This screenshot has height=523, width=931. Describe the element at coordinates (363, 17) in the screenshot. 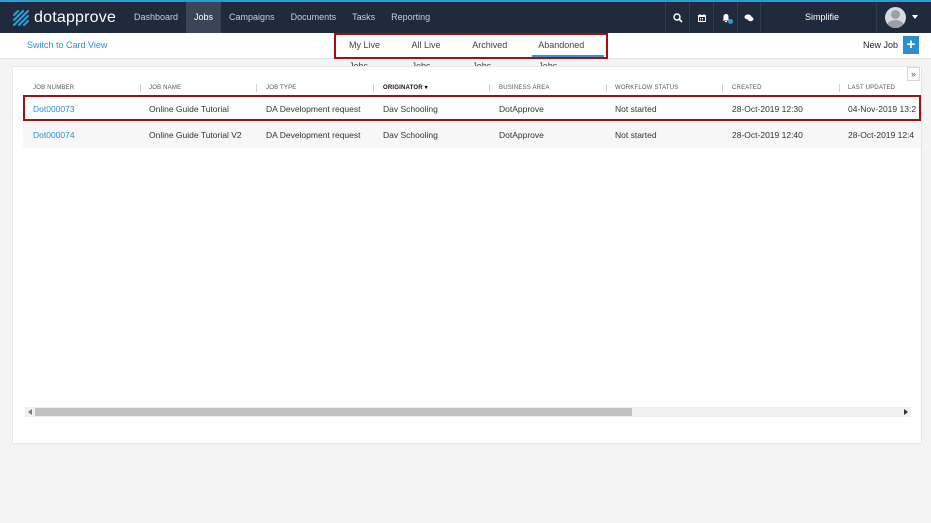

I see `nav-tasks: Tasks` at that location.